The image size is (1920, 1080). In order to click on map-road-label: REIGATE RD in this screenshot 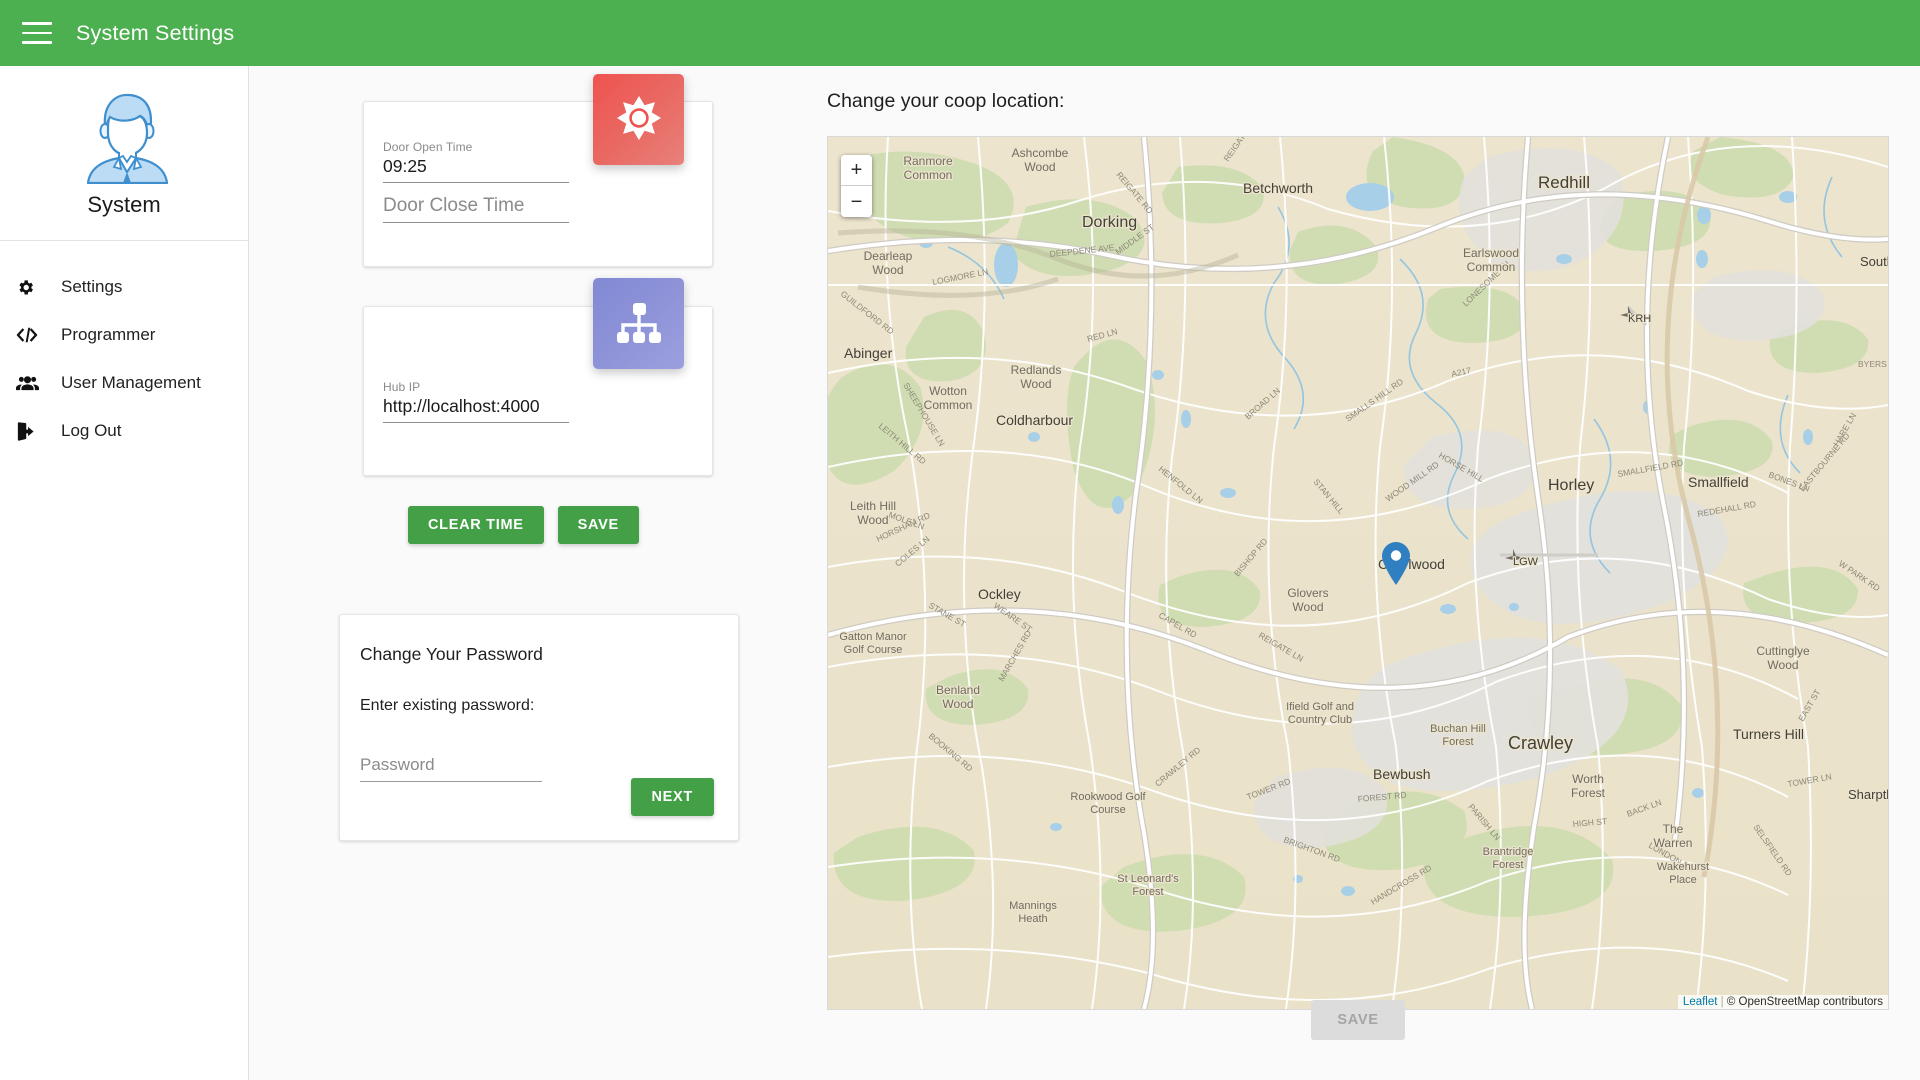, I will do `click(1240, 150)`.